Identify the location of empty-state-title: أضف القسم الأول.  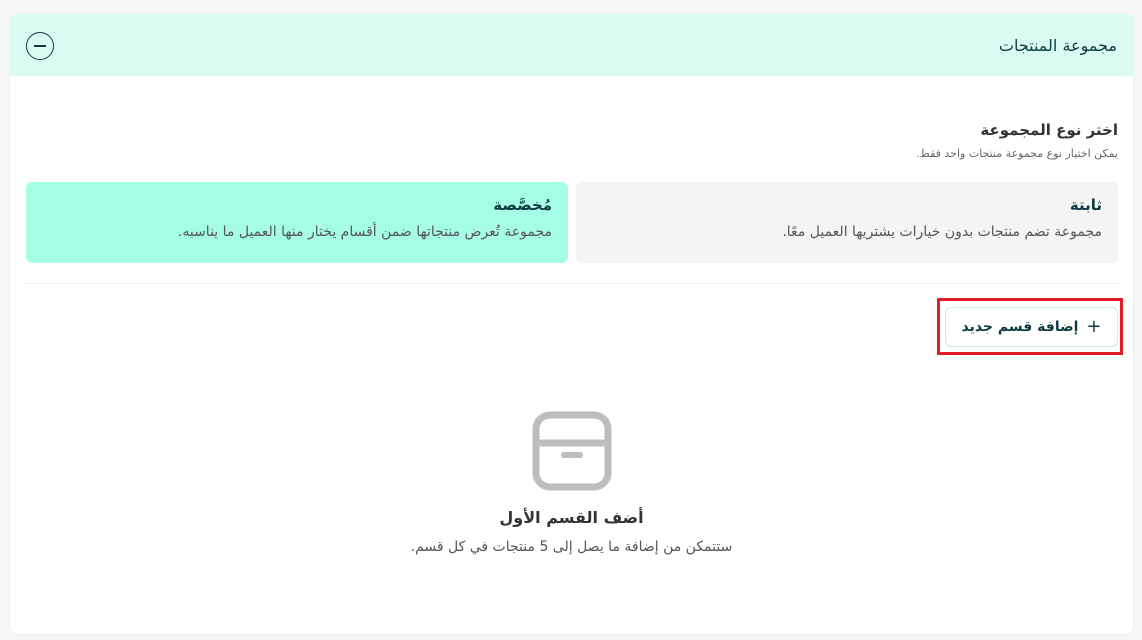
(571, 517).